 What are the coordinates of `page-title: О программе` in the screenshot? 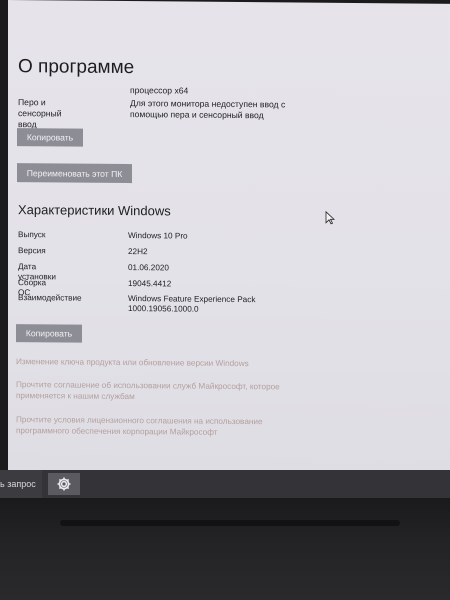 It's located at (76, 67).